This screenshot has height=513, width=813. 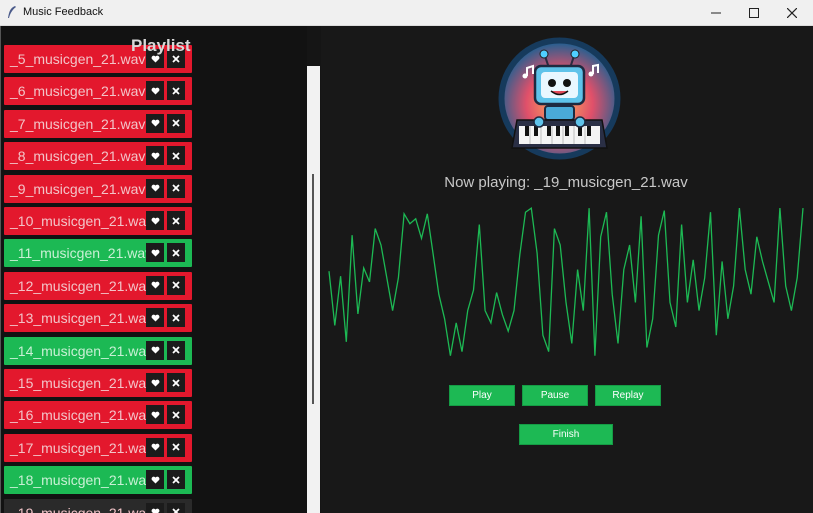 What do you see at coordinates (555, 395) in the screenshot?
I see `pause-button: Pause` at bounding box center [555, 395].